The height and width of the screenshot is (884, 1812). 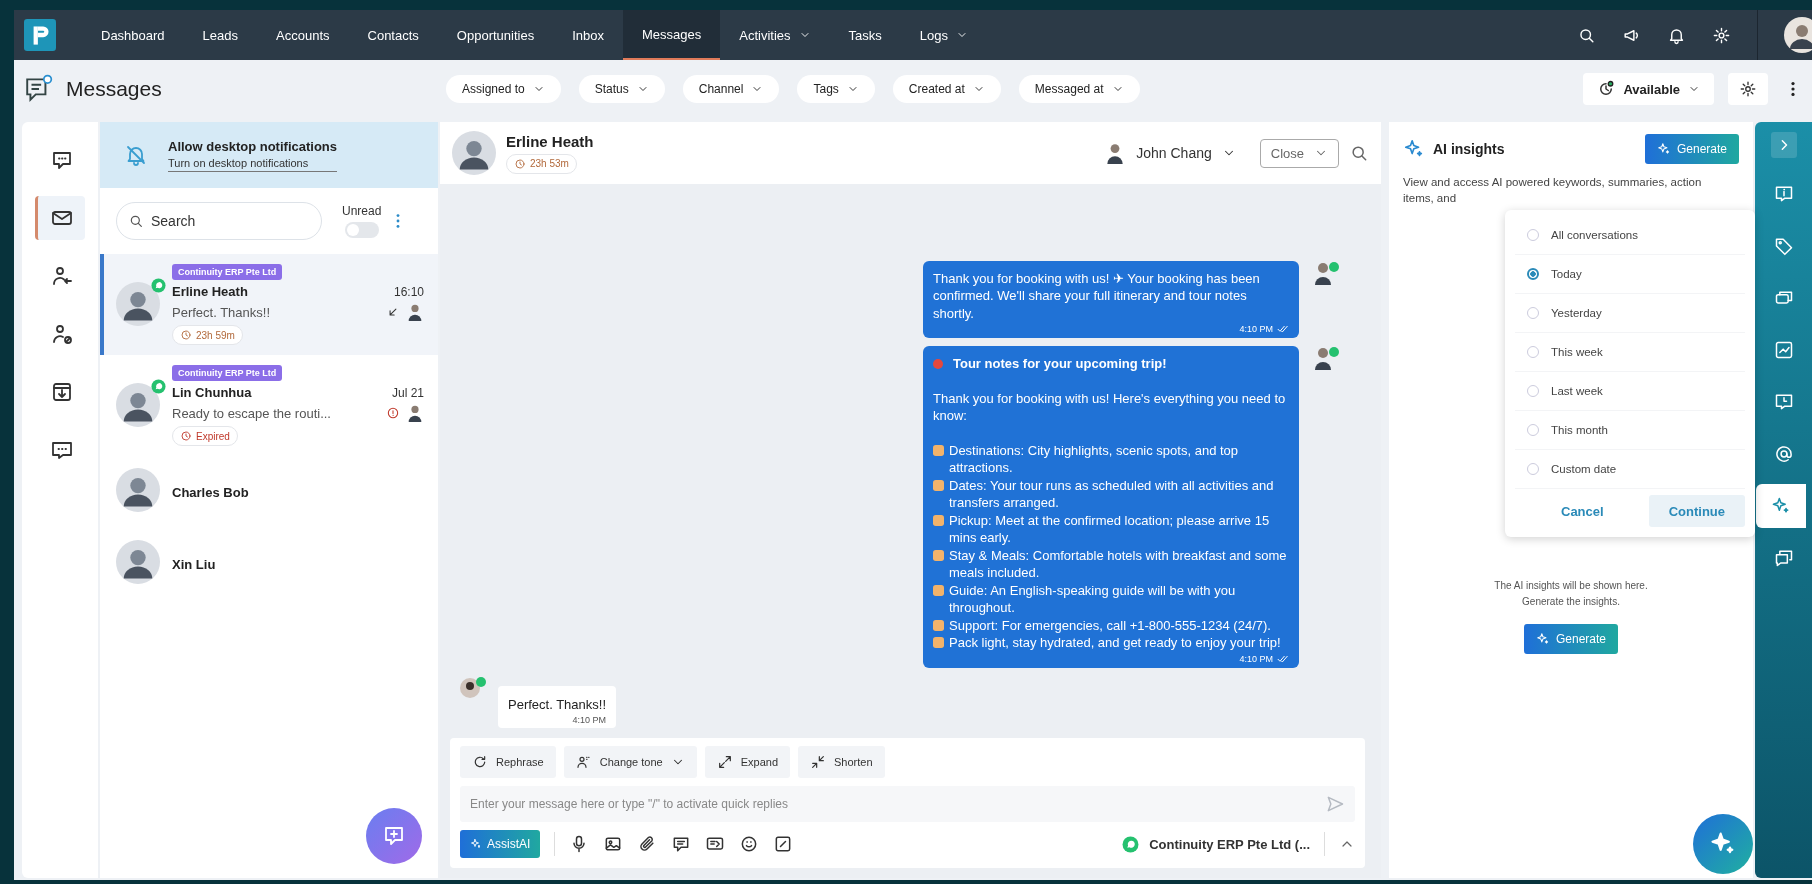 What do you see at coordinates (1630, 391) in the screenshot?
I see `date-range-option: Last week` at bounding box center [1630, 391].